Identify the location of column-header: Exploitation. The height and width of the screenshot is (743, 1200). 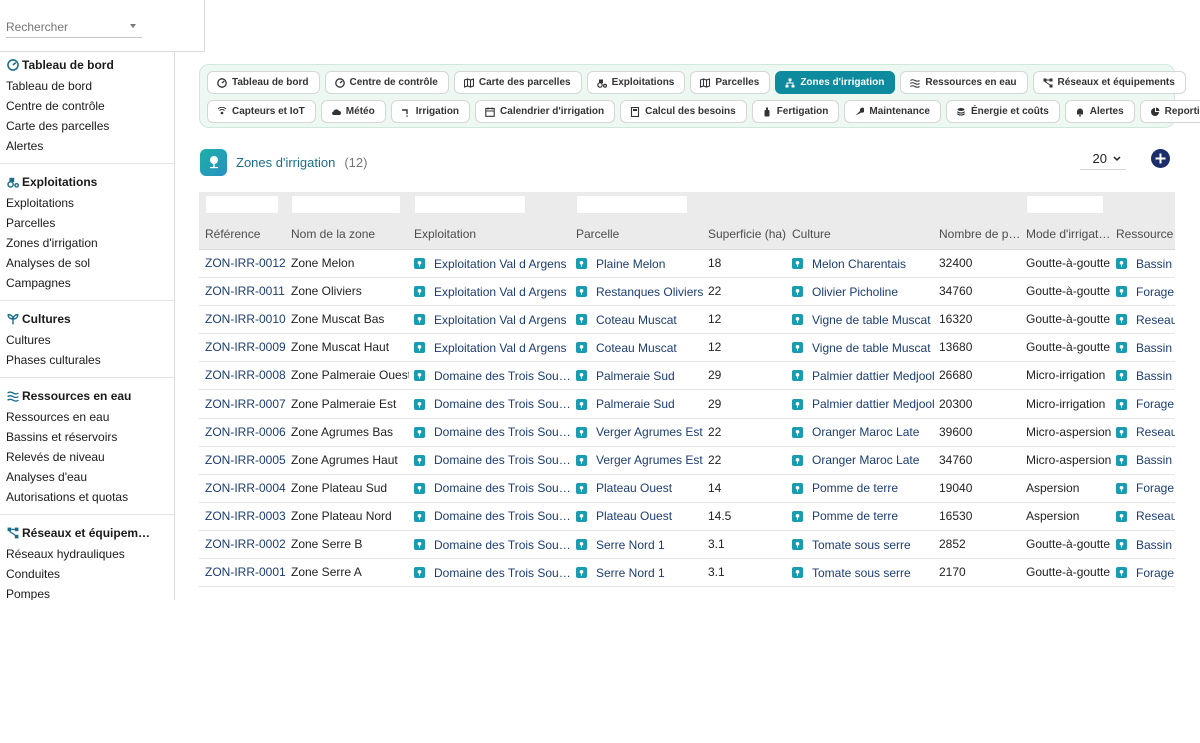
(493, 234).